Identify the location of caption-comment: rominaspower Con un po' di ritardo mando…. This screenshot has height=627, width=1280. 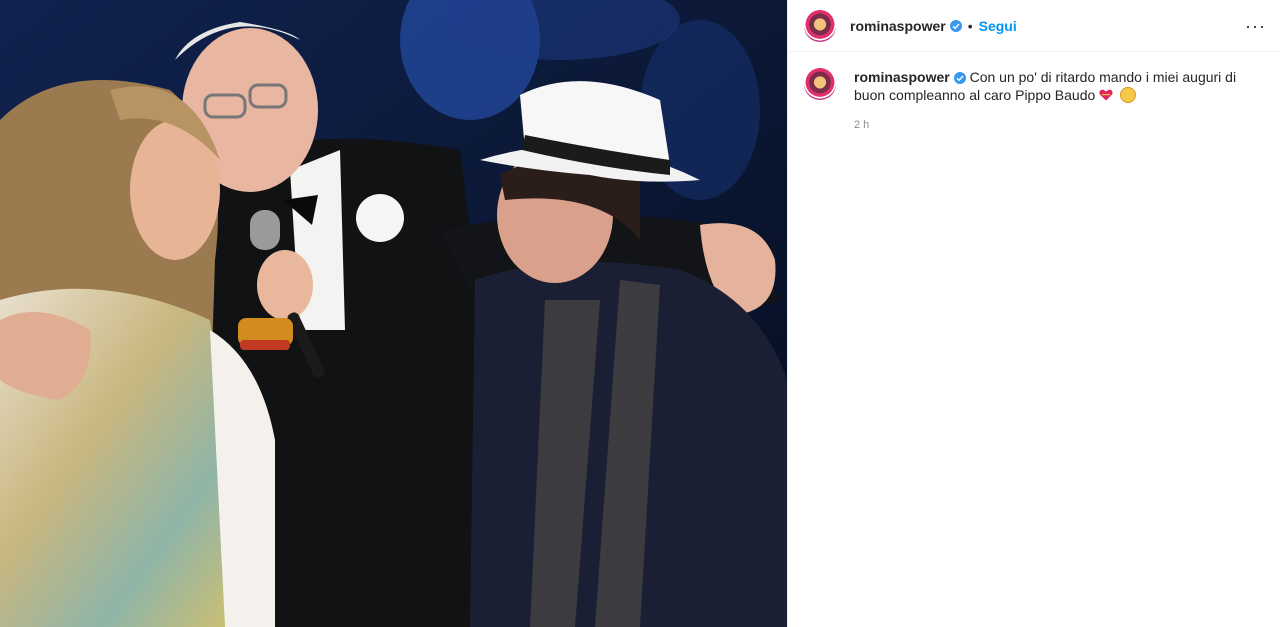
(1034, 93).